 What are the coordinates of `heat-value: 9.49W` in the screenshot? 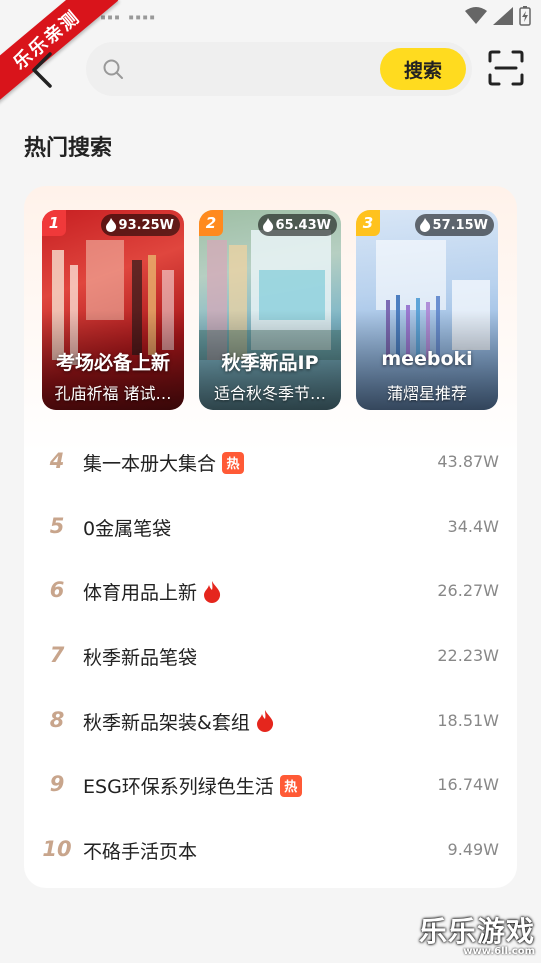 It's located at (473, 850).